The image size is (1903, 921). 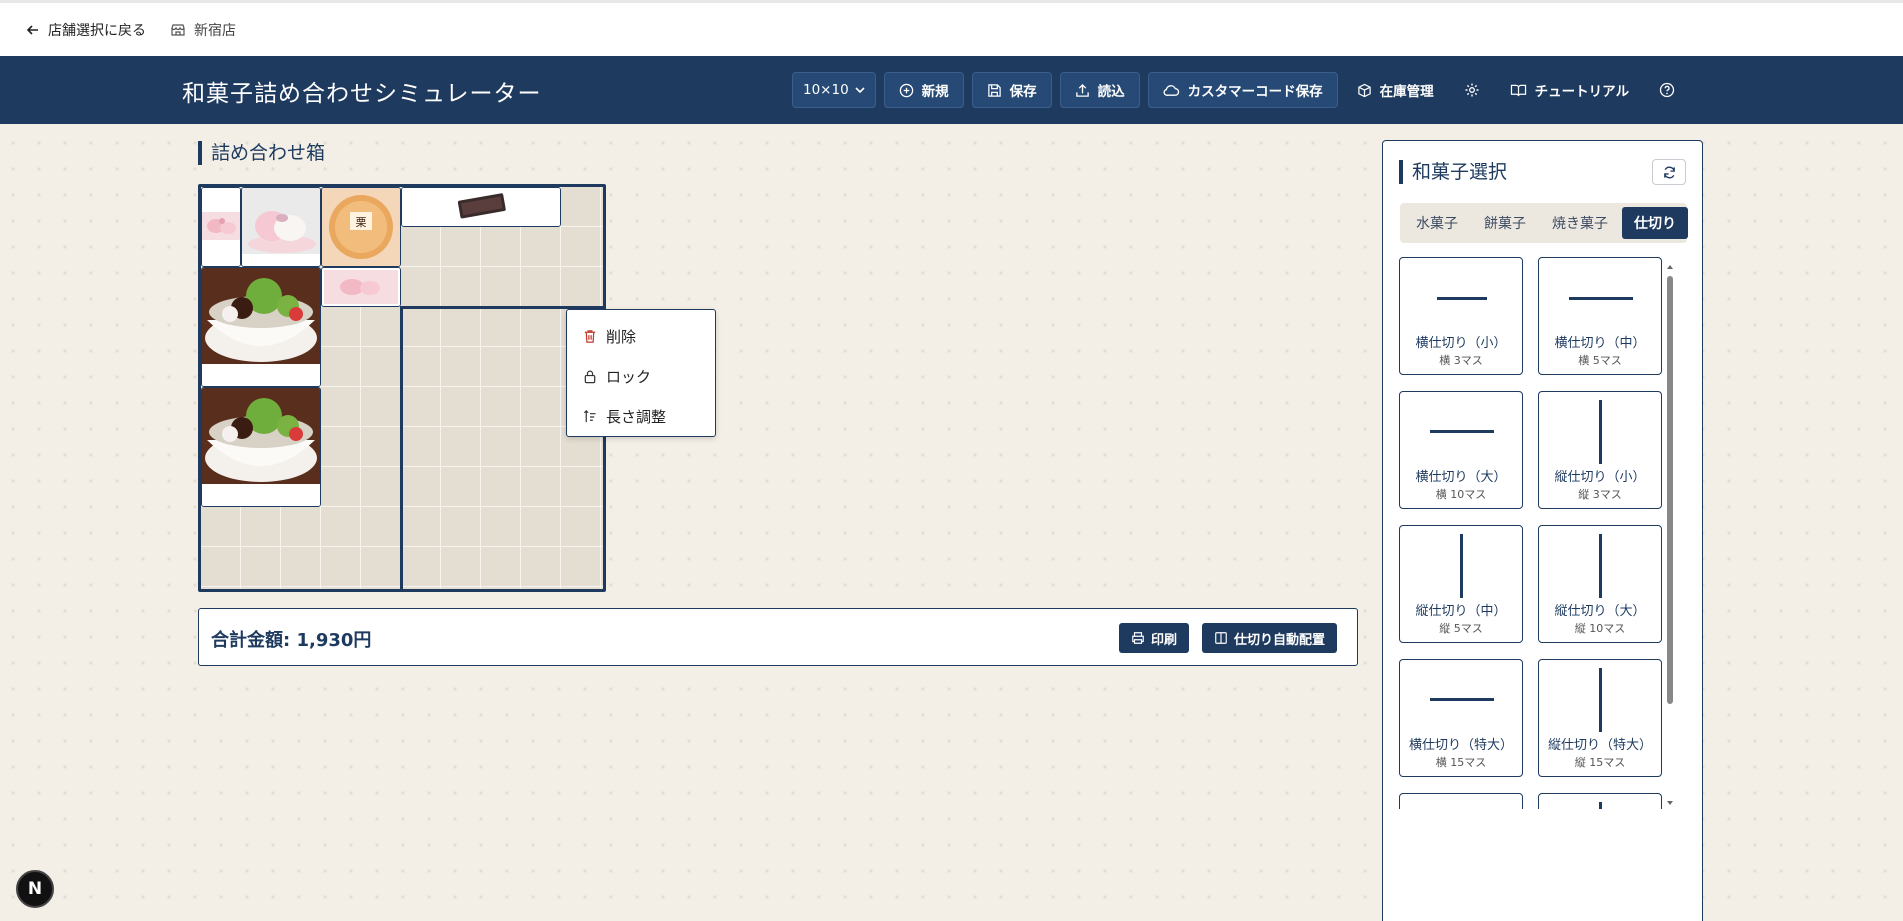 I want to click on print-button: 印刷, so click(x=1154, y=638).